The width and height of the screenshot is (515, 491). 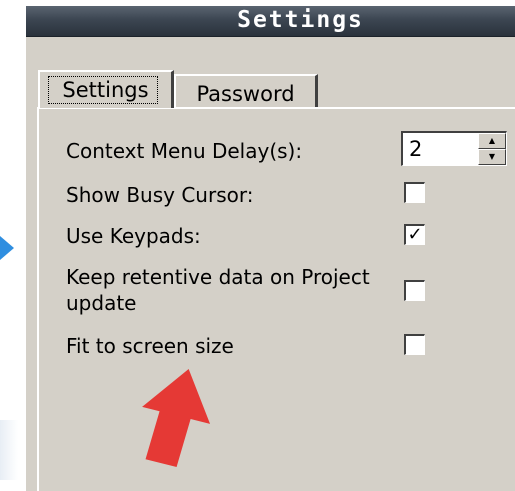 What do you see at coordinates (414, 290) in the screenshot?
I see `keep-retentive-checkbox` at bounding box center [414, 290].